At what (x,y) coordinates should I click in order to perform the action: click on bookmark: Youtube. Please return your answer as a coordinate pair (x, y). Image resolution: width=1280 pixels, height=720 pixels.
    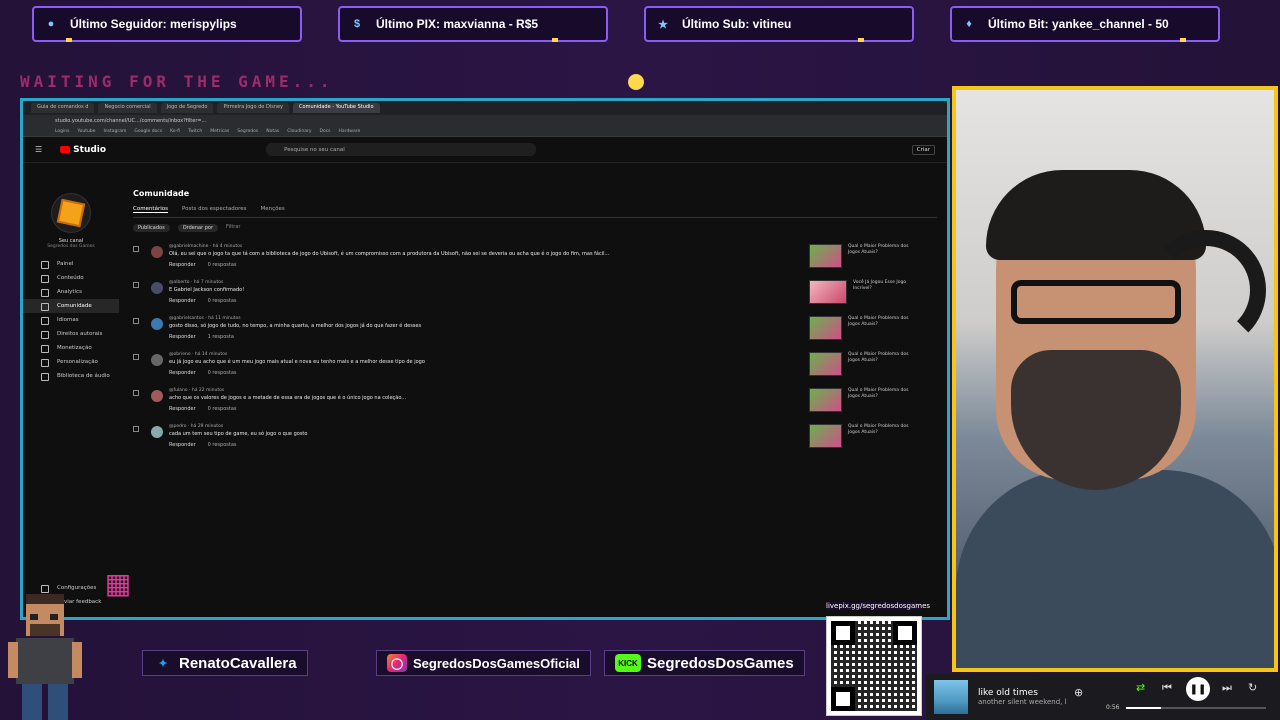
    Looking at the image, I should click on (86, 131).